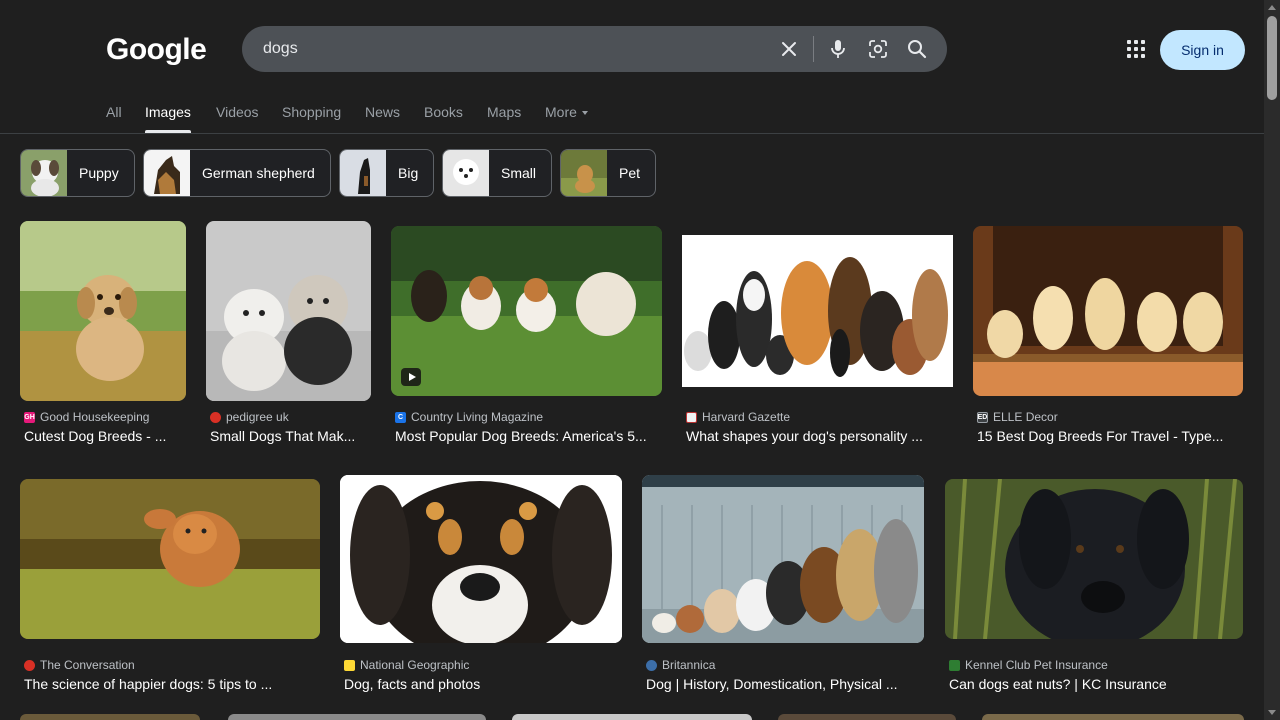 The width and height of the screenshot is (1280, 720). I want to click on result-source: C Country Living Magazine, so click(469, 417).